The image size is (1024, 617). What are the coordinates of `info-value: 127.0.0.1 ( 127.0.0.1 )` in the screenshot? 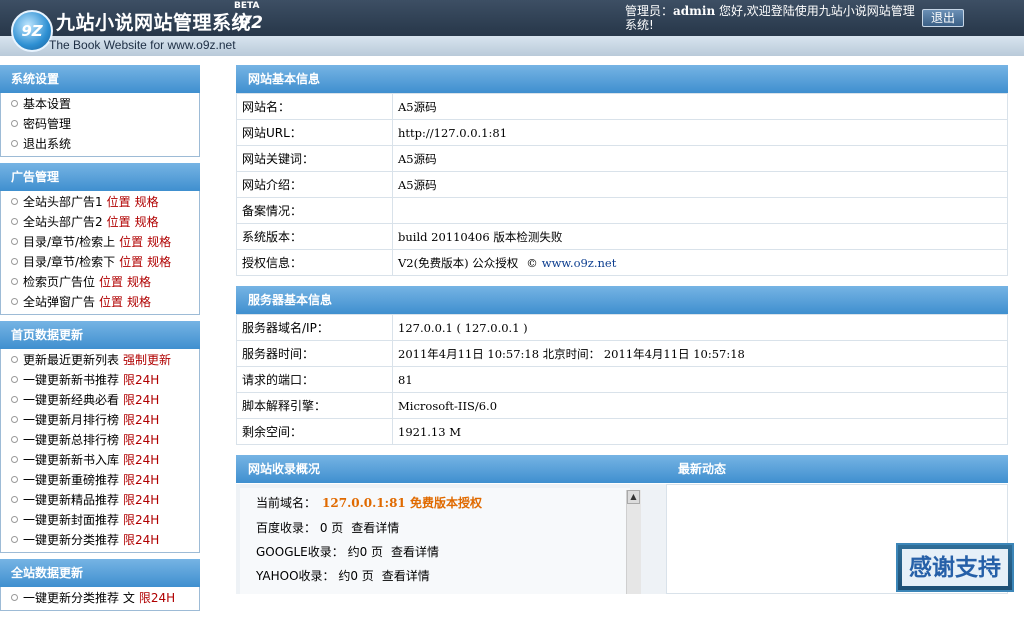 It's located at (700, 327).